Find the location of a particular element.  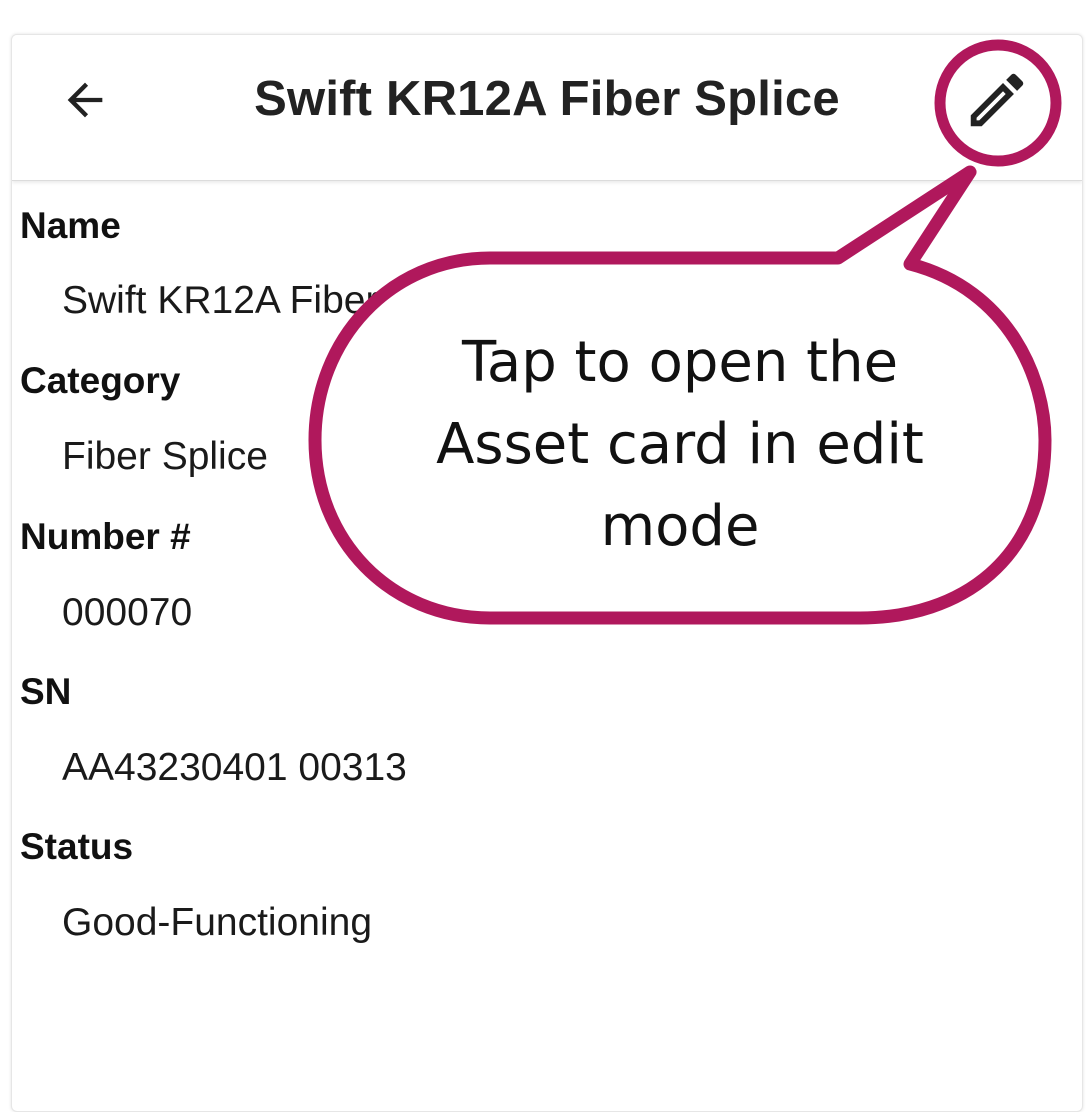

field-label-name: Name is located at coordinates (70, 225).